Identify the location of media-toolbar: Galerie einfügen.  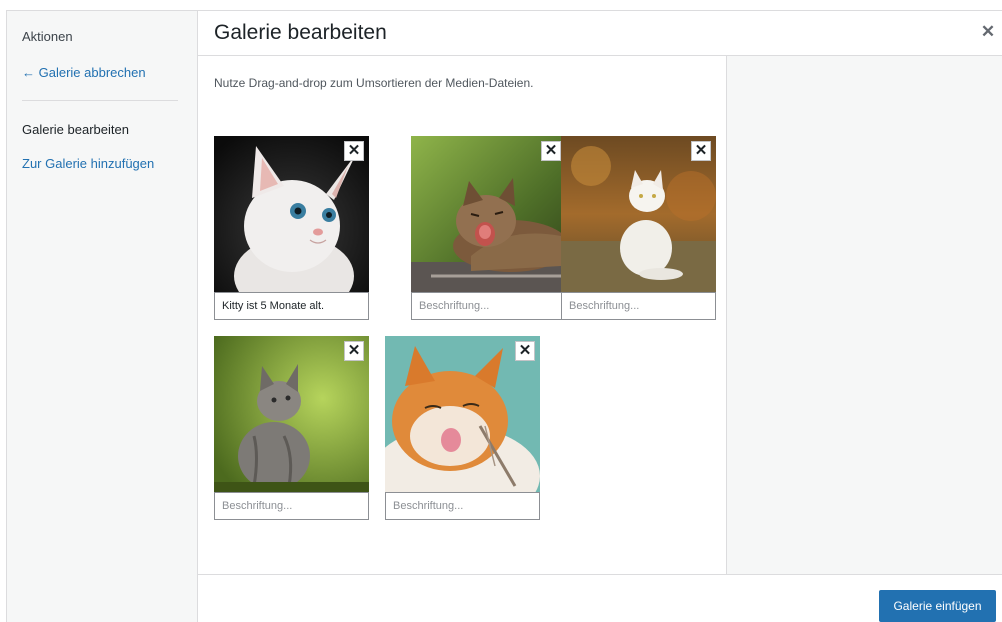
(600, 598).